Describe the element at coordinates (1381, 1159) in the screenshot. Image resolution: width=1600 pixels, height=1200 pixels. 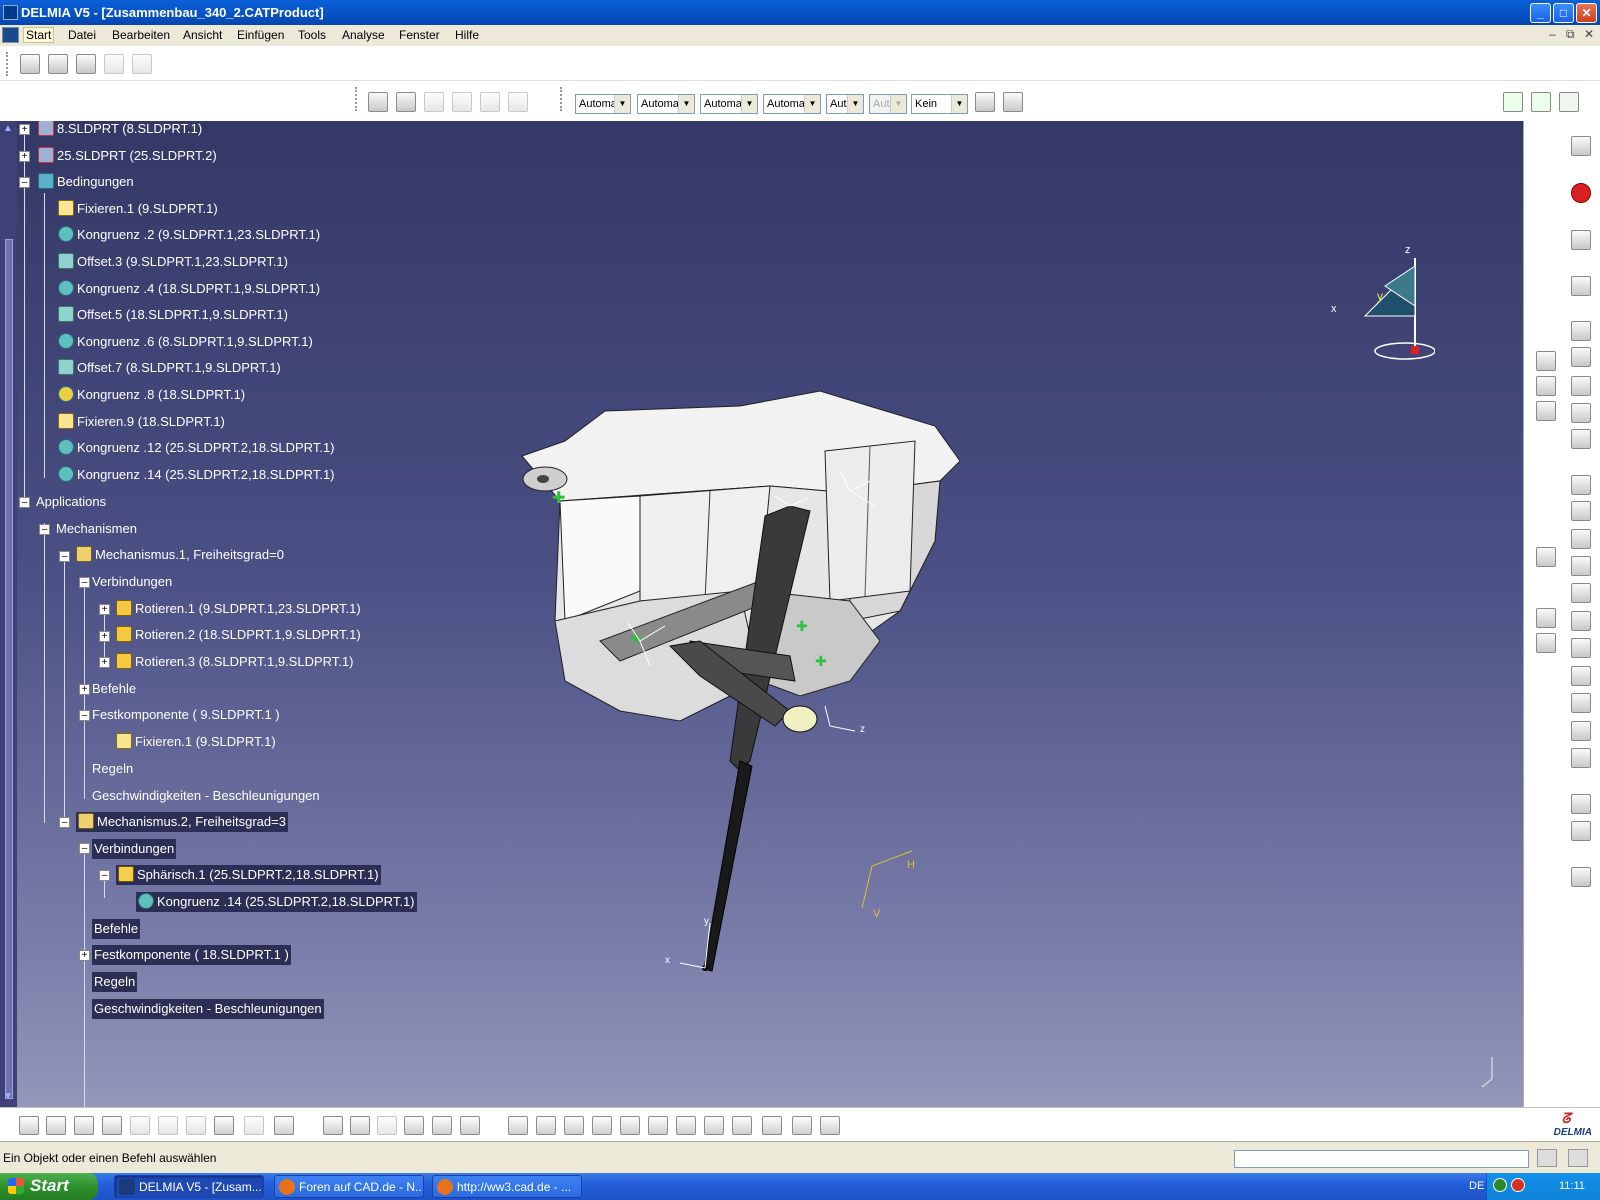
I see `command-input` at that location.